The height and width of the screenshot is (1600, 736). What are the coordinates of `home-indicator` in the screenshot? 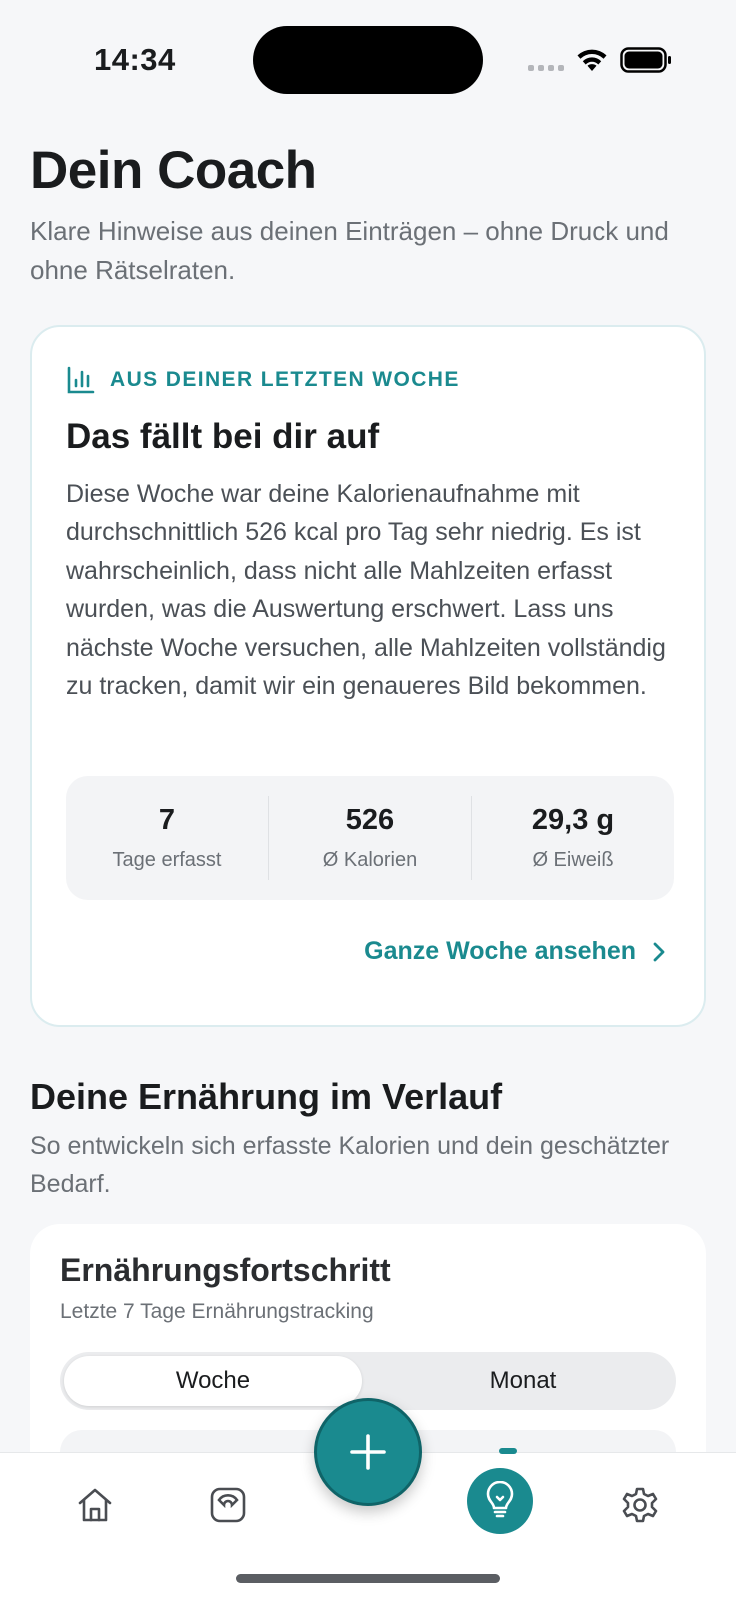 It's located at (368, 1578).